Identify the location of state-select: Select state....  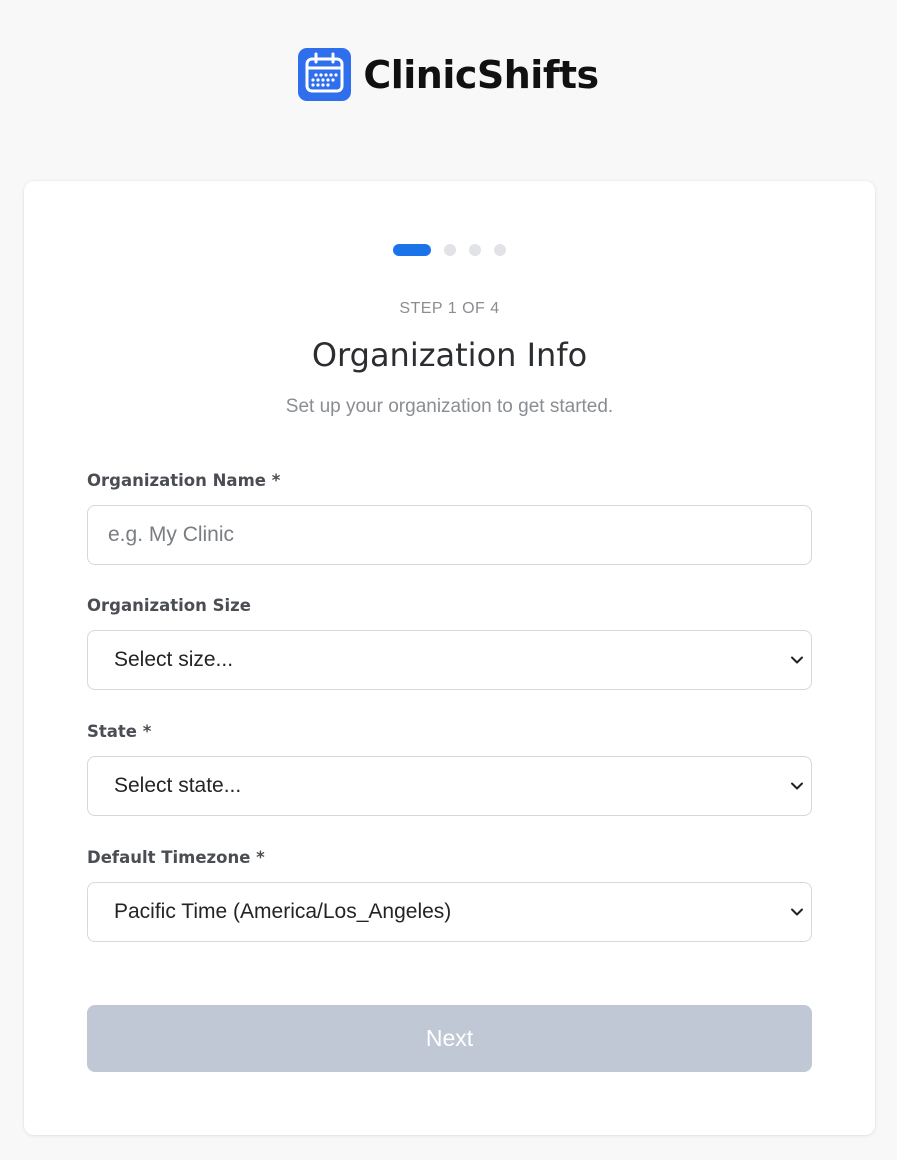
(449, 786).